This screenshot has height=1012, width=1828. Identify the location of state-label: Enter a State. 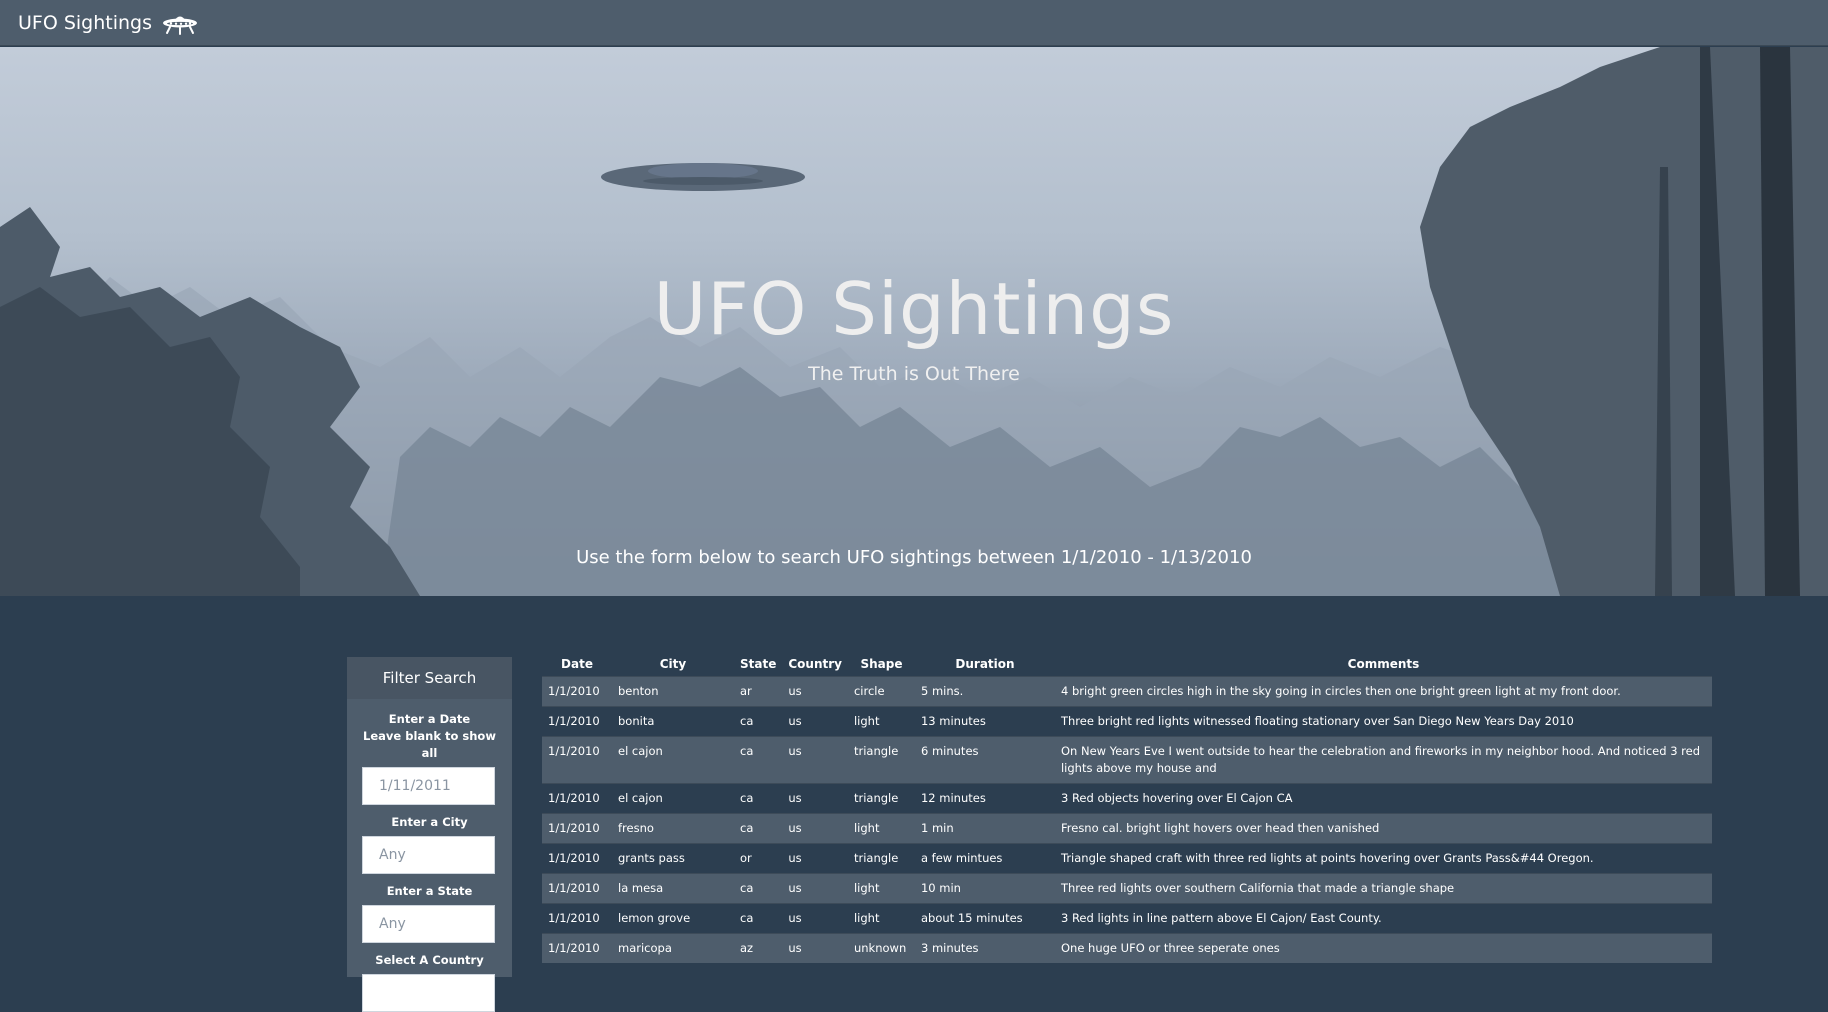
(429, 891).